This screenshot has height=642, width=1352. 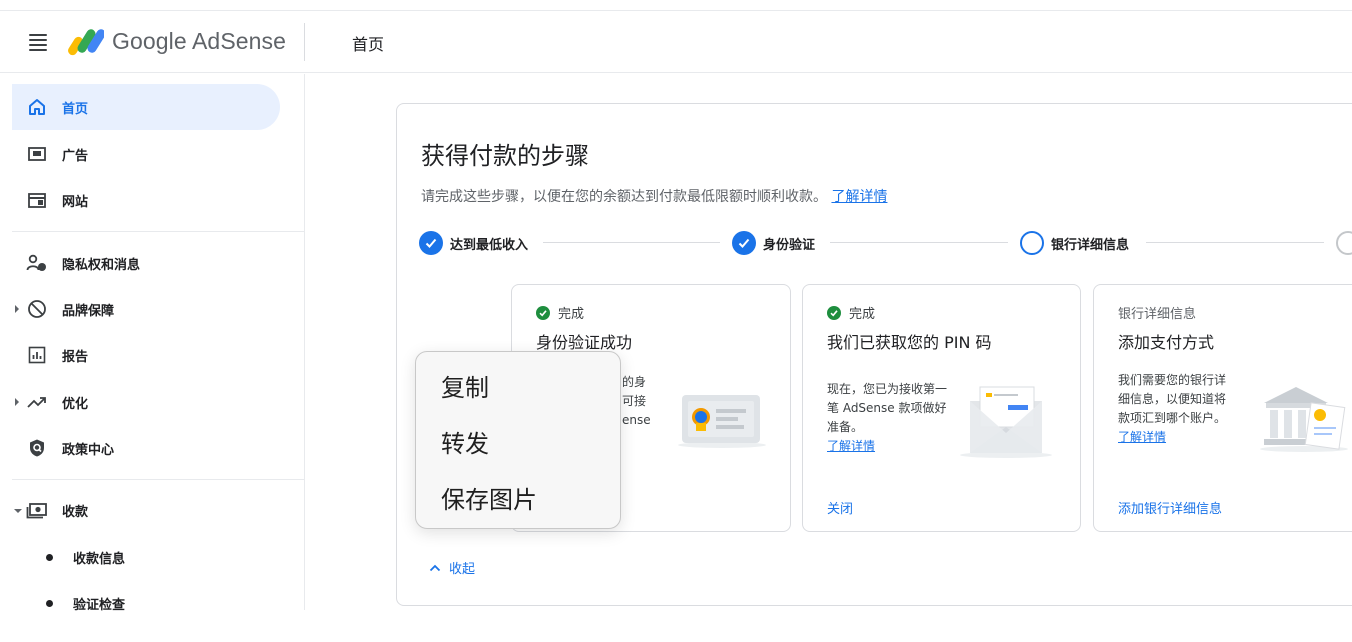 I want to click on step-identity: 身份验证, so click(x=773, y=243).